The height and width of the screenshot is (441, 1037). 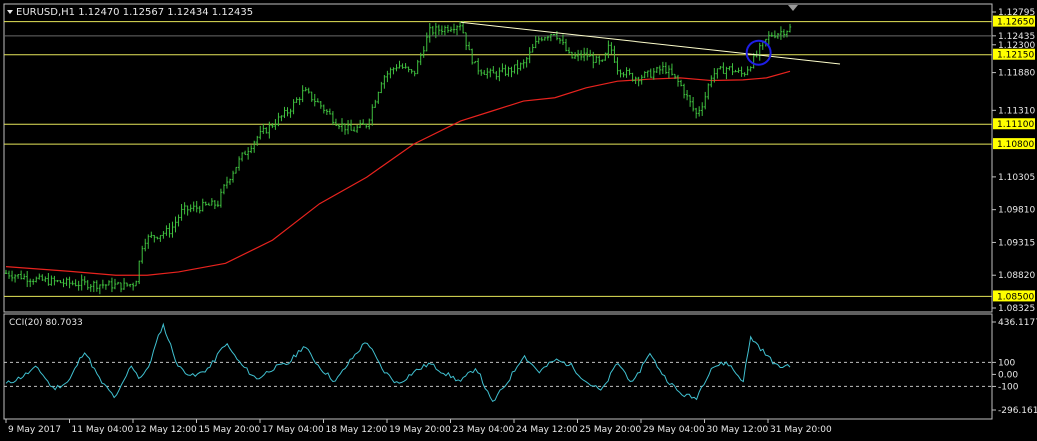 What do you see at coordinates (357, 430) in the screenshot?
I see `time-tick-label: 18 May 12:00` at bounding box center [357, 430].